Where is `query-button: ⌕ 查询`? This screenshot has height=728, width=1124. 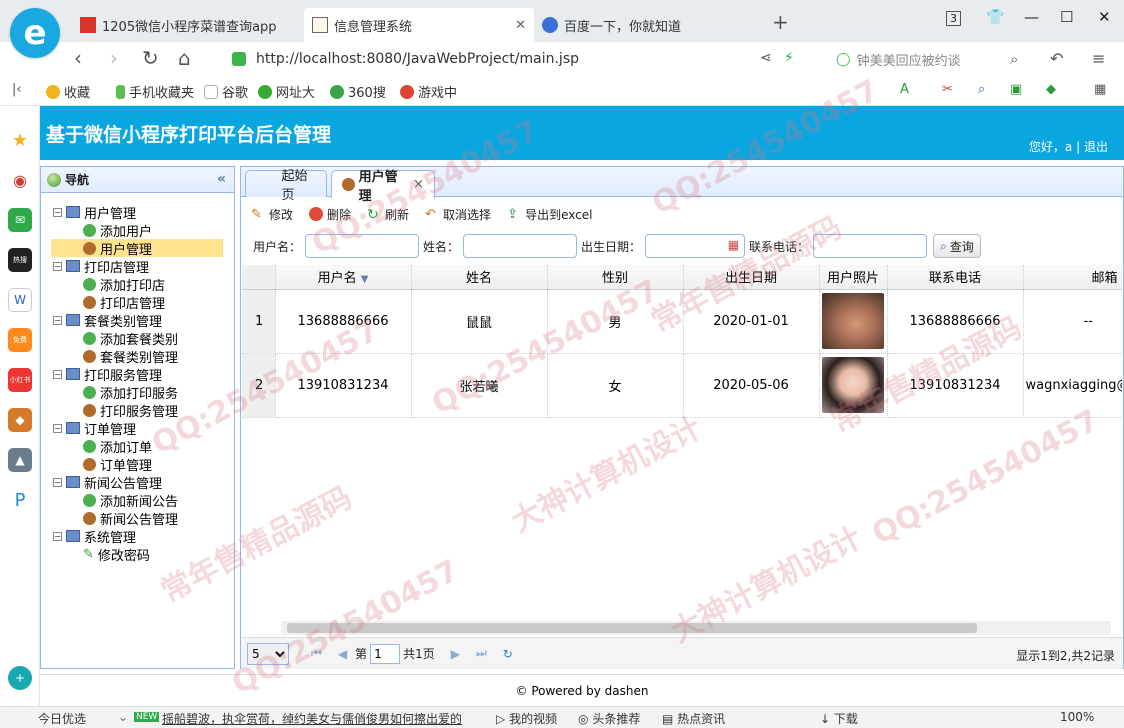 query-button: ⌕ 查询 is located at coordinates (957, 246).